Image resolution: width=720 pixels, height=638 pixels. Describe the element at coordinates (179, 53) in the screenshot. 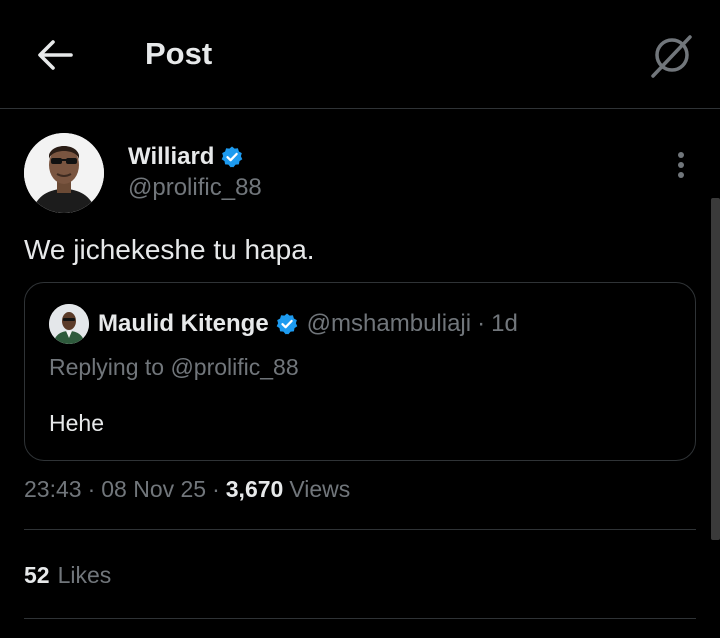

I see `page-title: Post` at that location.